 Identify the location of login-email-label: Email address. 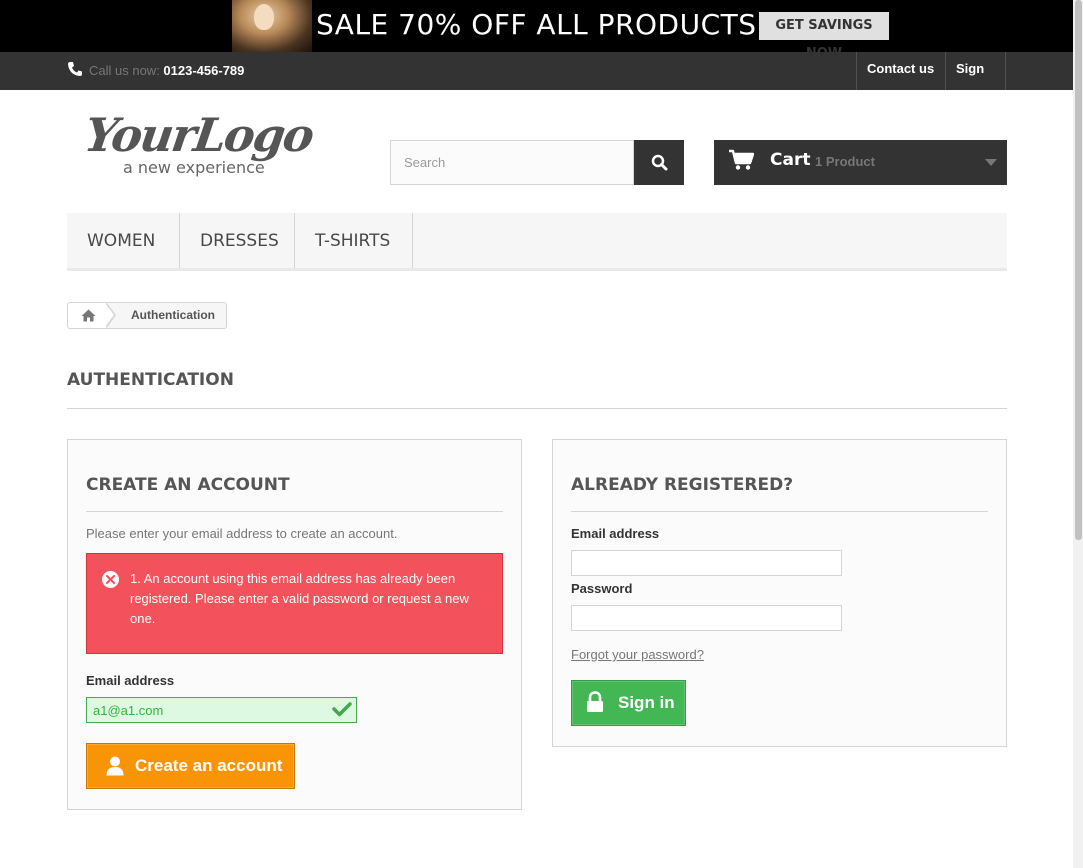
(615, 533).